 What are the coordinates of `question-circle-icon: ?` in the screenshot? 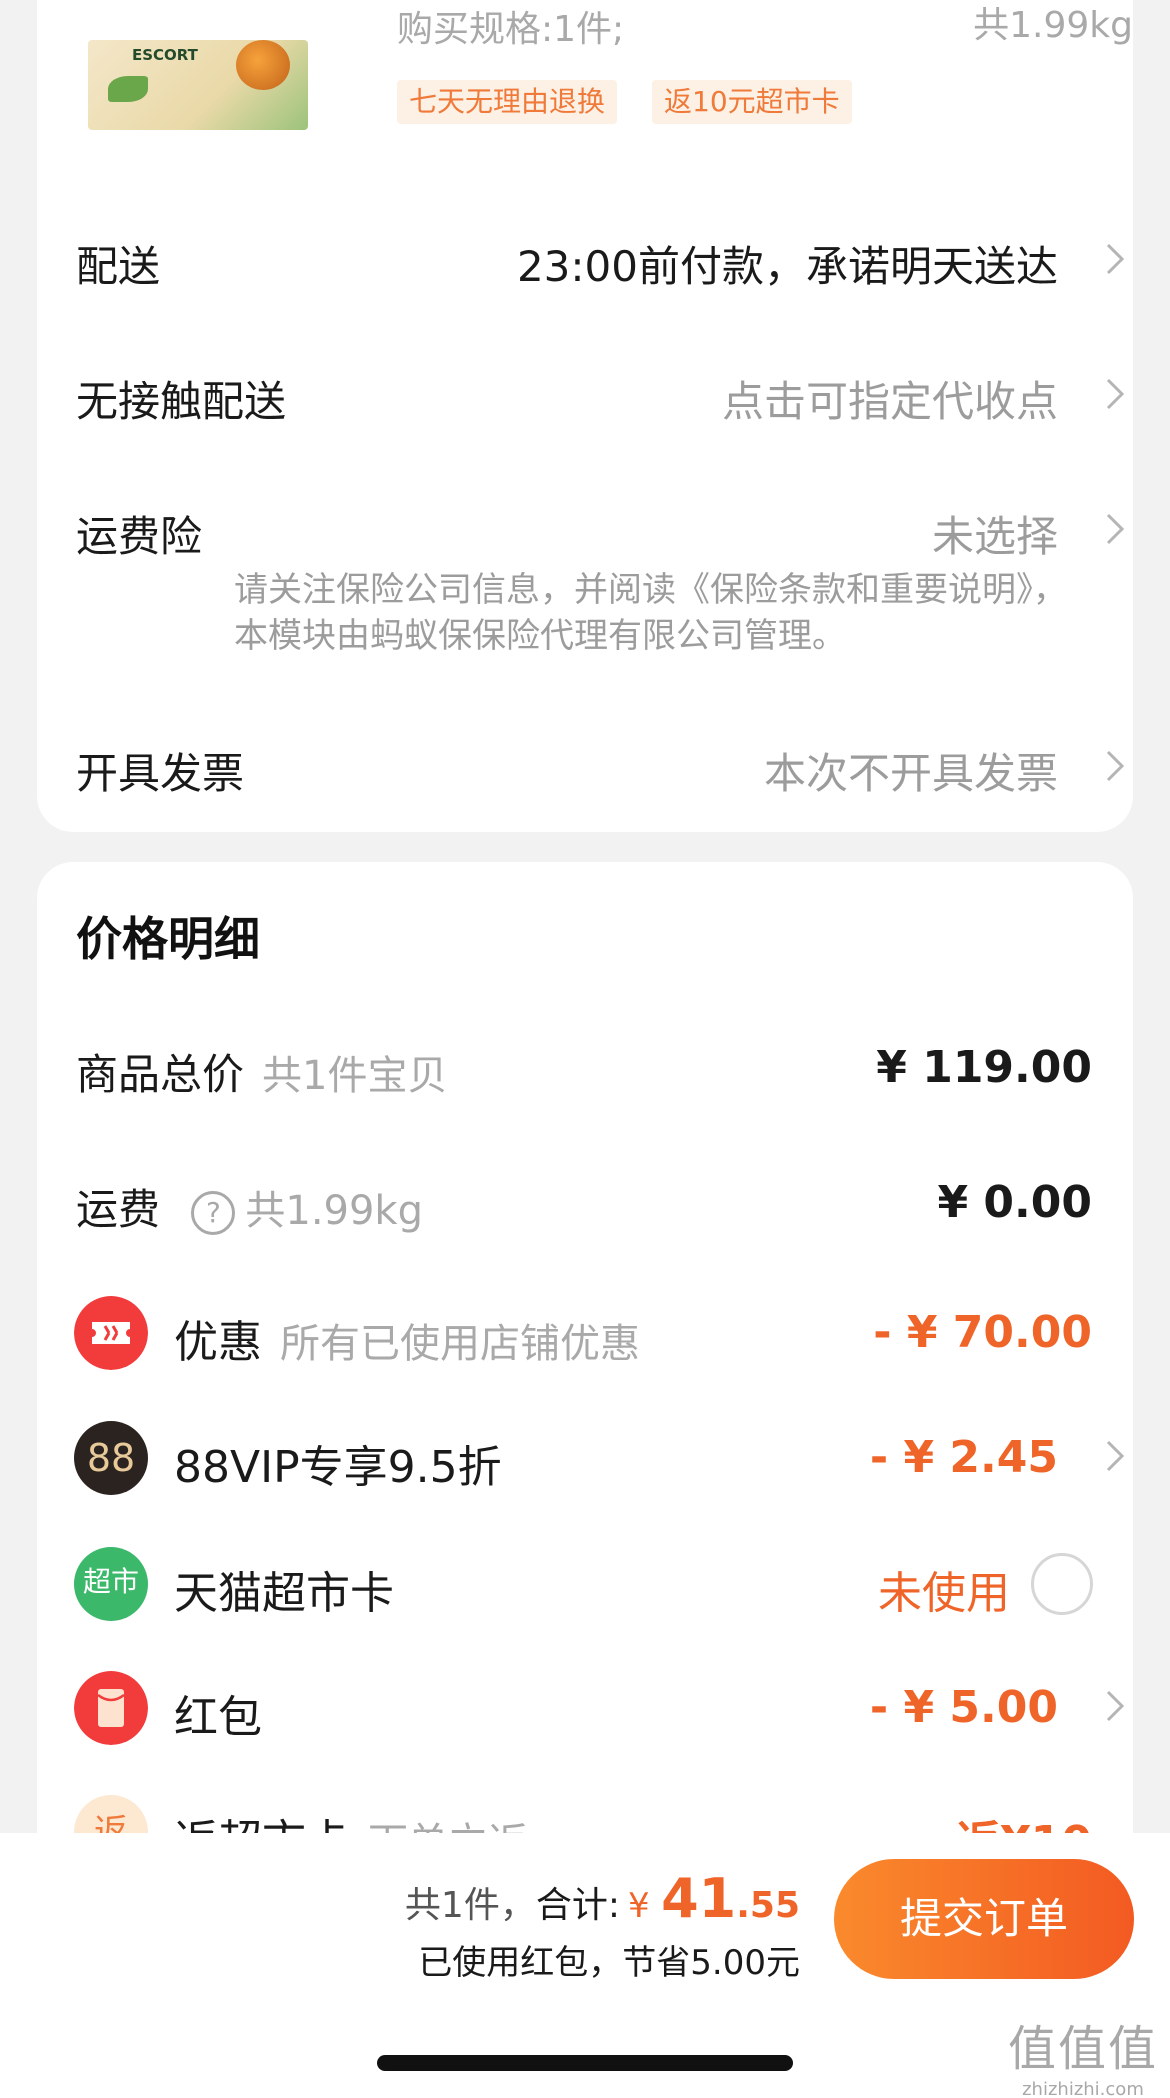 It's located at (213, 1212).